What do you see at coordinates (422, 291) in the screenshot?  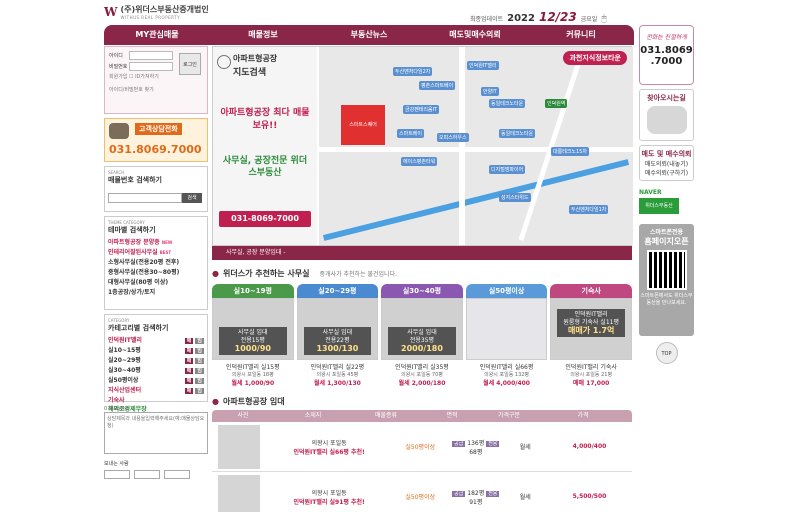 I see `card-tab: 실30~40평` at bounding box center [422, 291].